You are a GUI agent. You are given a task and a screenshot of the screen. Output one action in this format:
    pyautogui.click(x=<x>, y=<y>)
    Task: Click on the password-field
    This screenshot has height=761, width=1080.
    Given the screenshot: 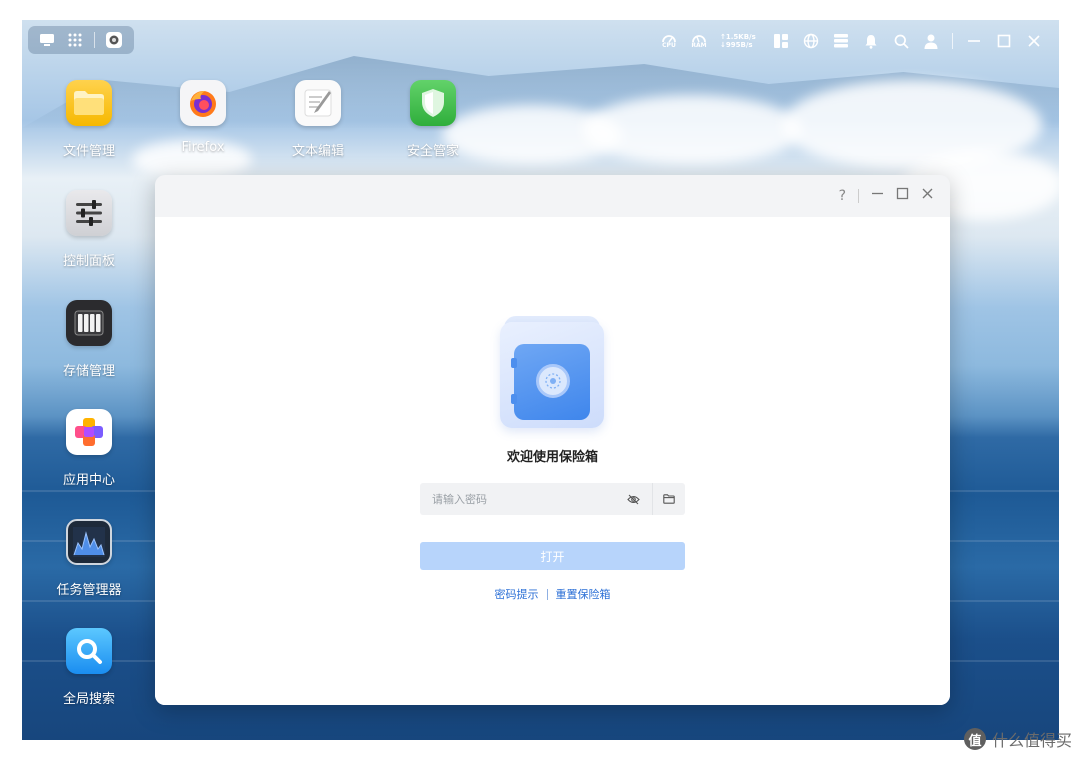 What is the action you would take?
    pyautogui.click(x=552, y=499)
    